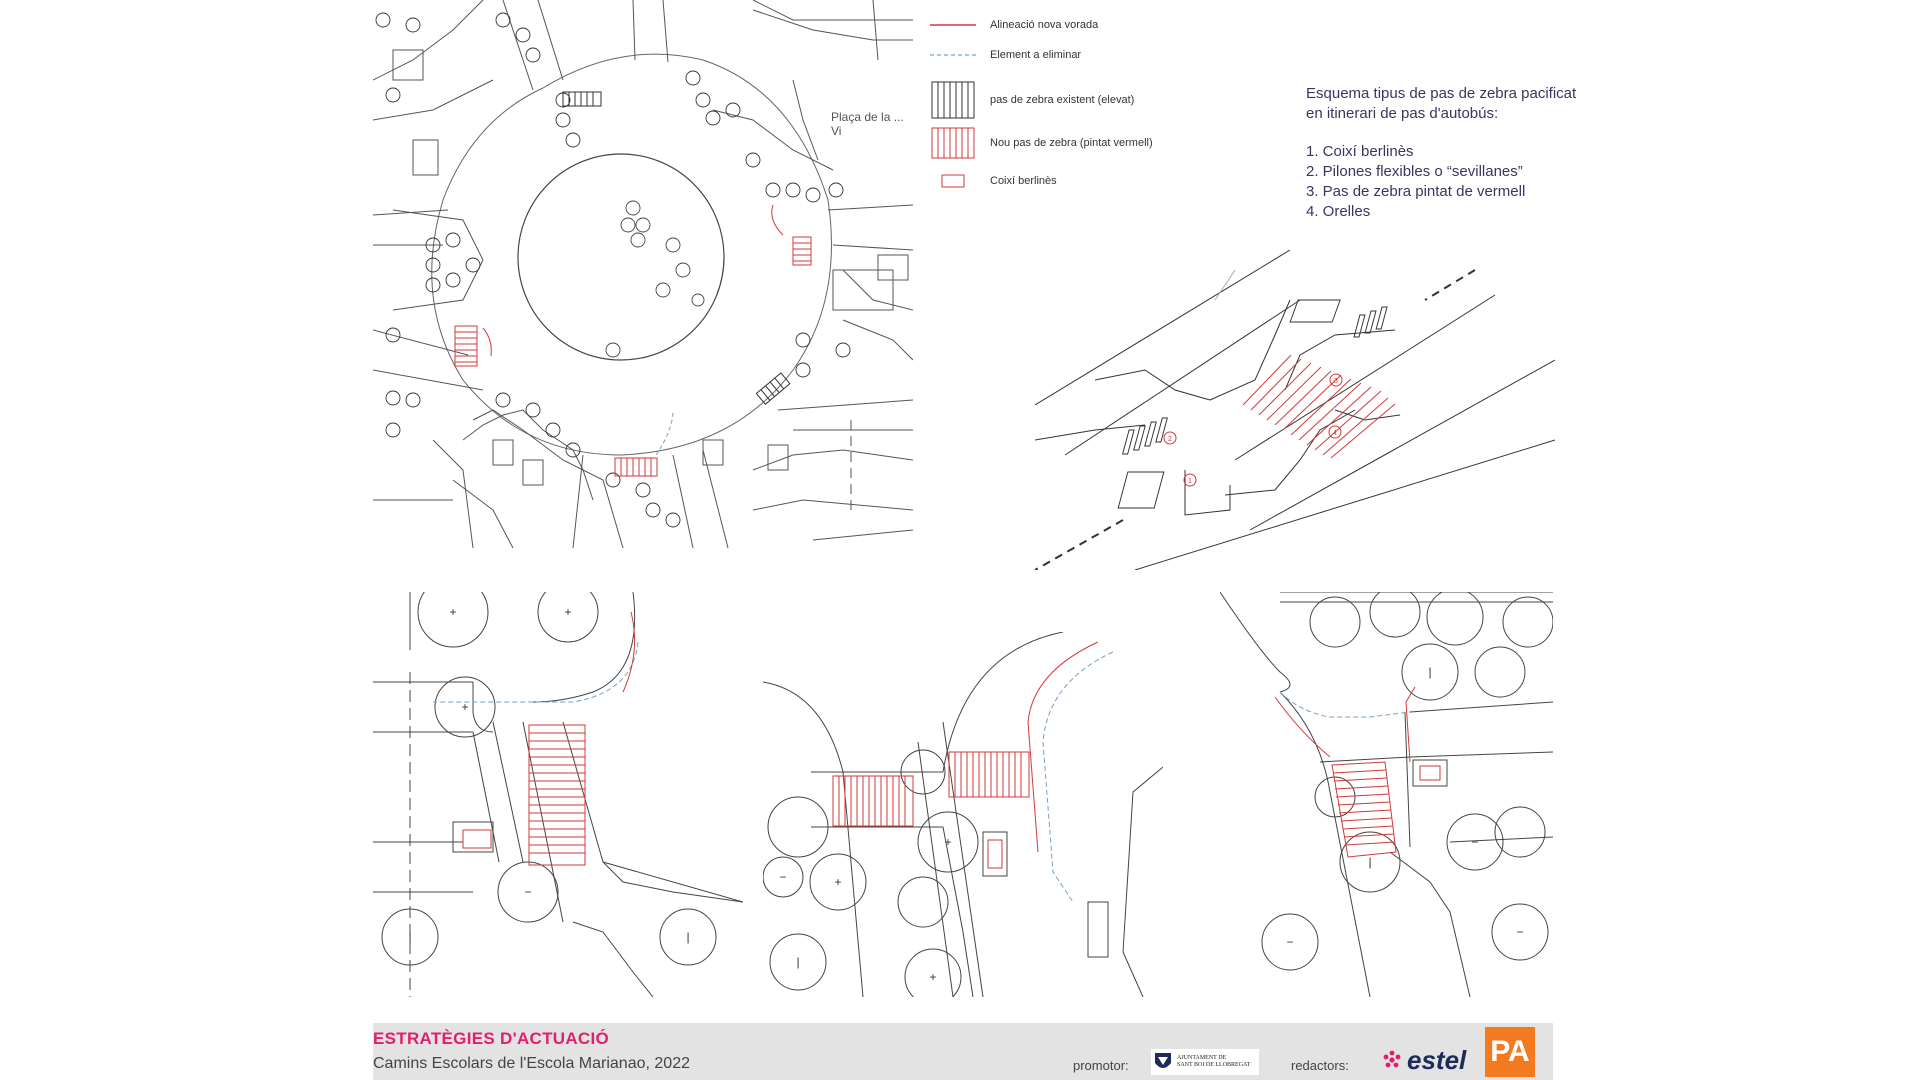  What do you see at coordinates (1170, 439) in the screenshot?
I see `marker-label: 2` at bounding box center [1170, 439].